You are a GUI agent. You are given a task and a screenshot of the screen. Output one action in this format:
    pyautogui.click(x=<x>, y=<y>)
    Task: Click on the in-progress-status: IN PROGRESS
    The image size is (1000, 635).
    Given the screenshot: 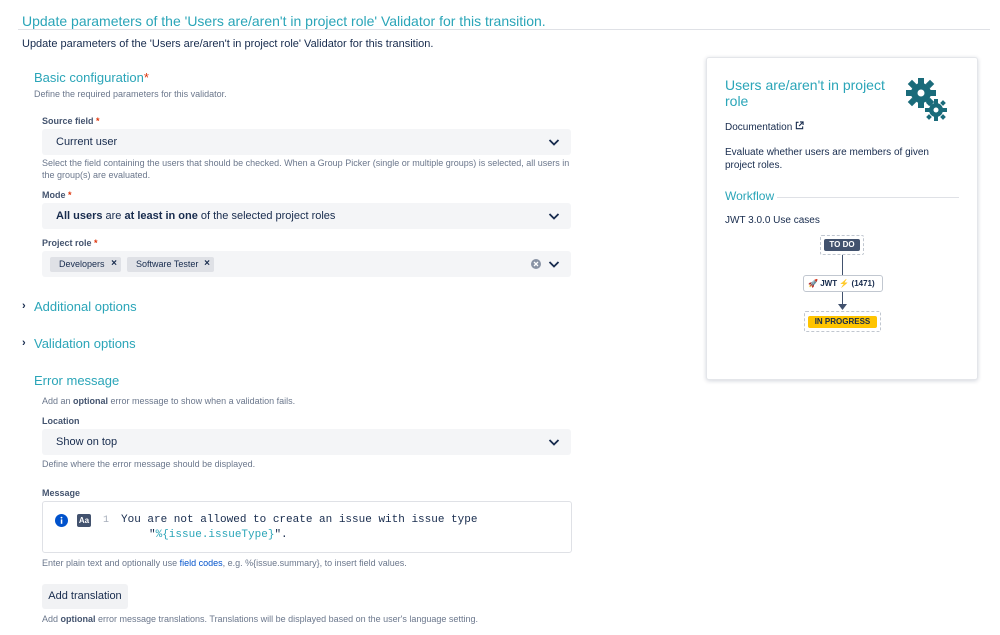 What is the action you would take?
    pyautogui.click(x=842, y=322)
    